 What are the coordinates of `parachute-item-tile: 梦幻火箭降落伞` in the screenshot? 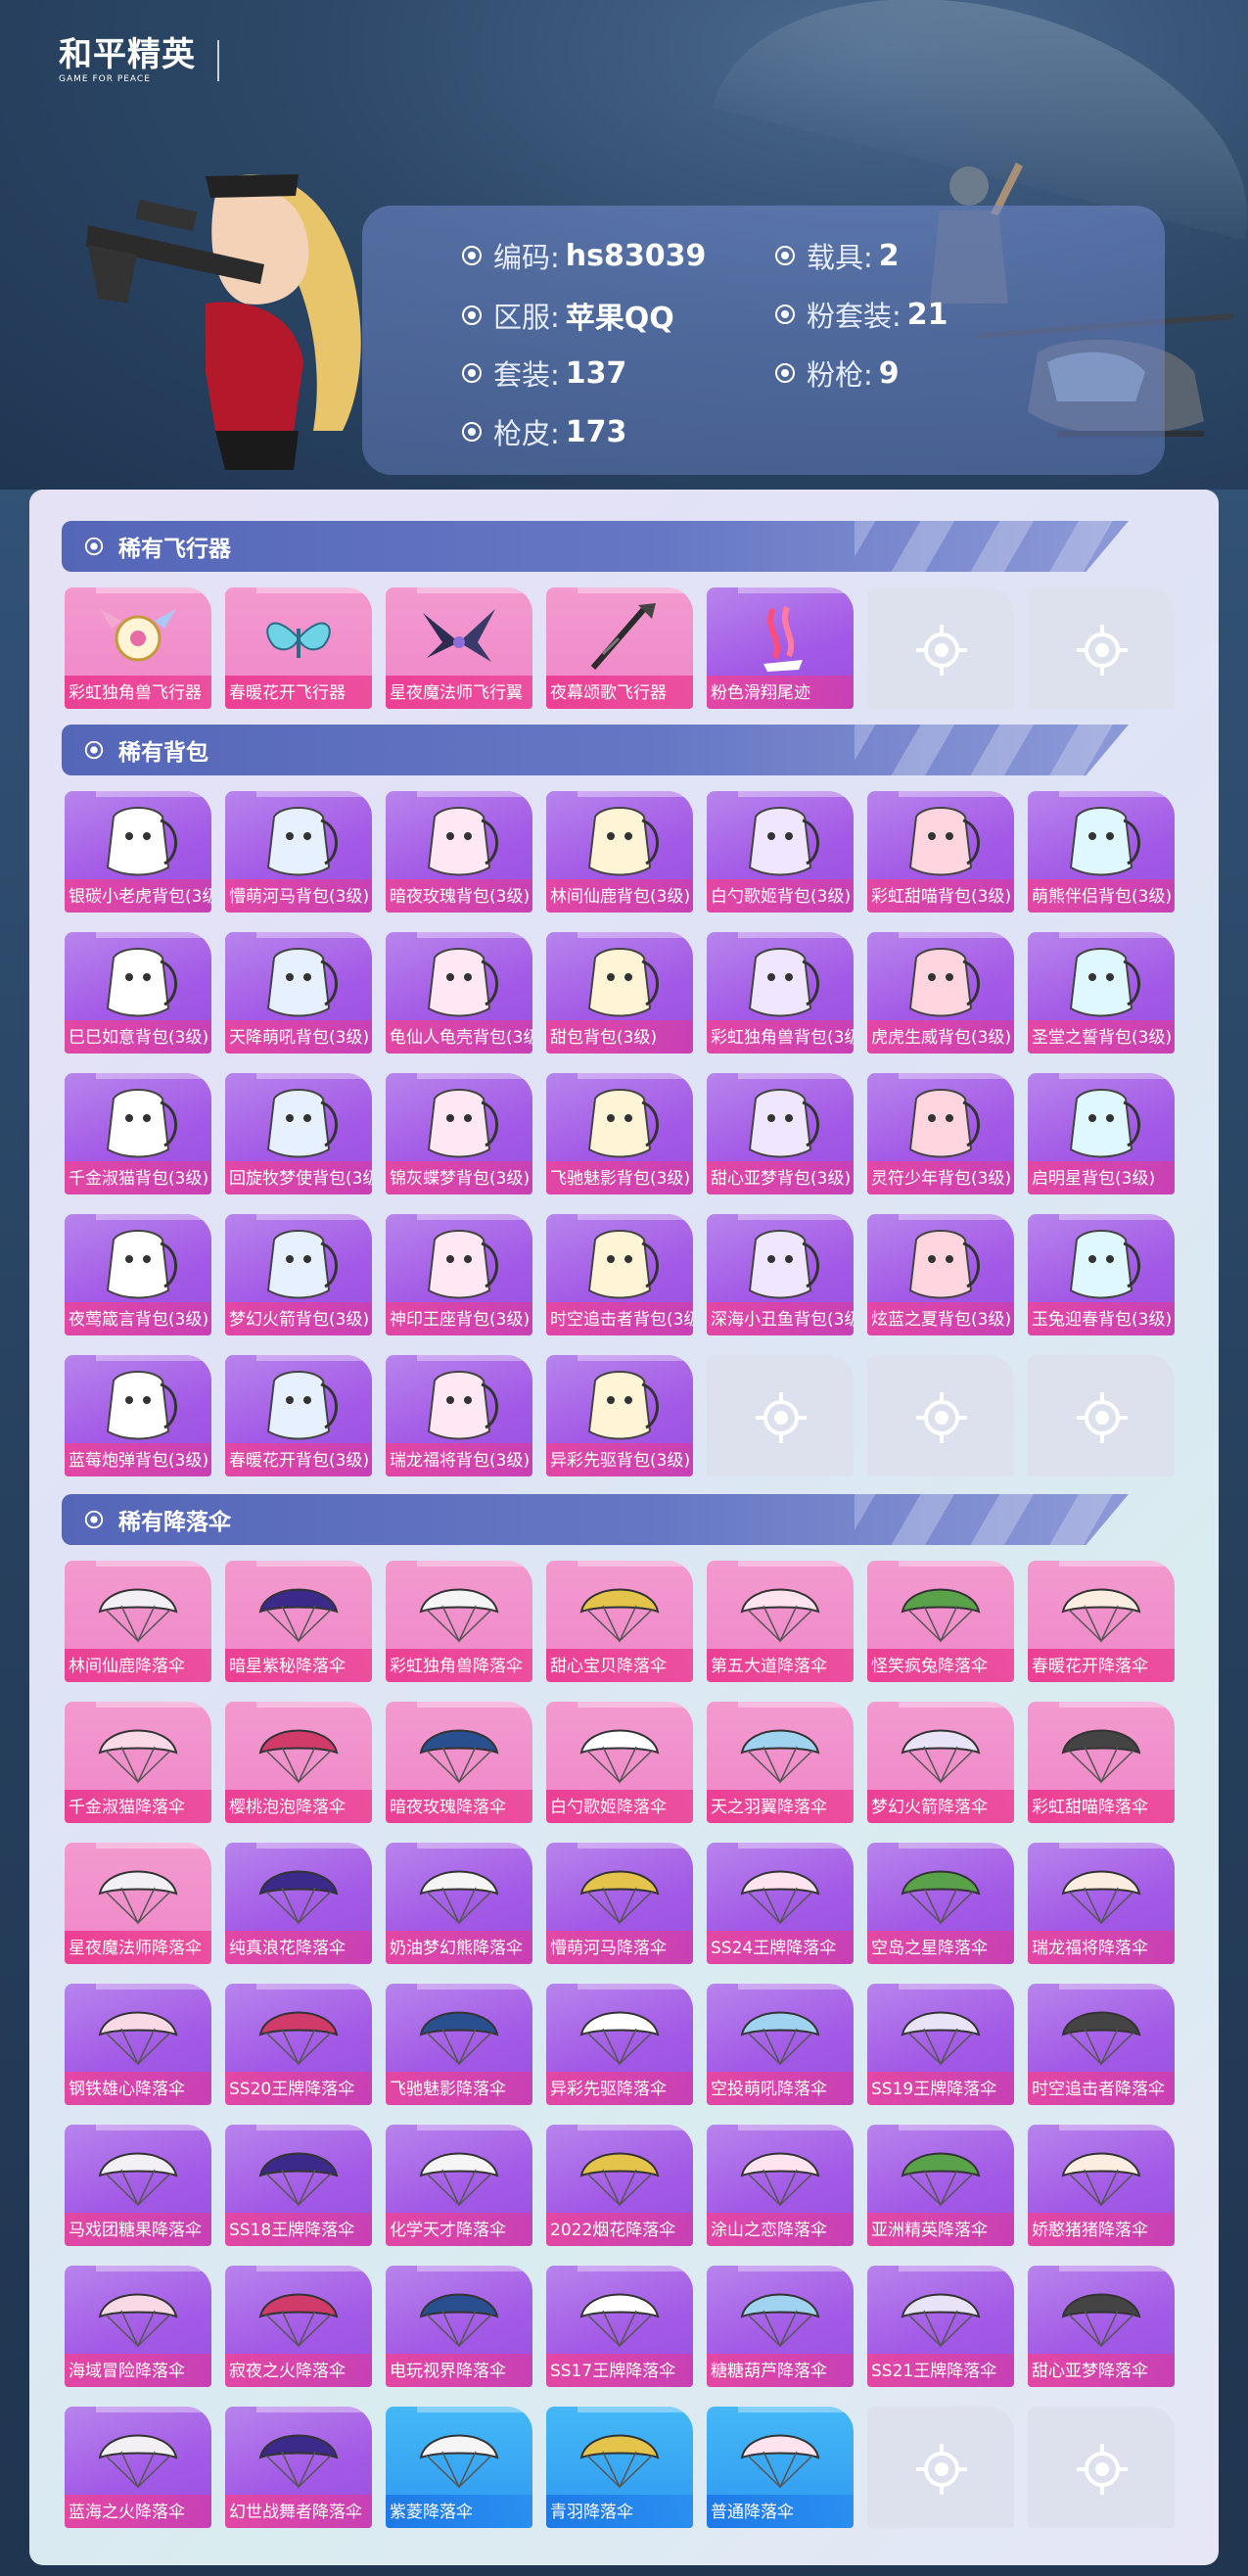 It's located at (941, 1762).